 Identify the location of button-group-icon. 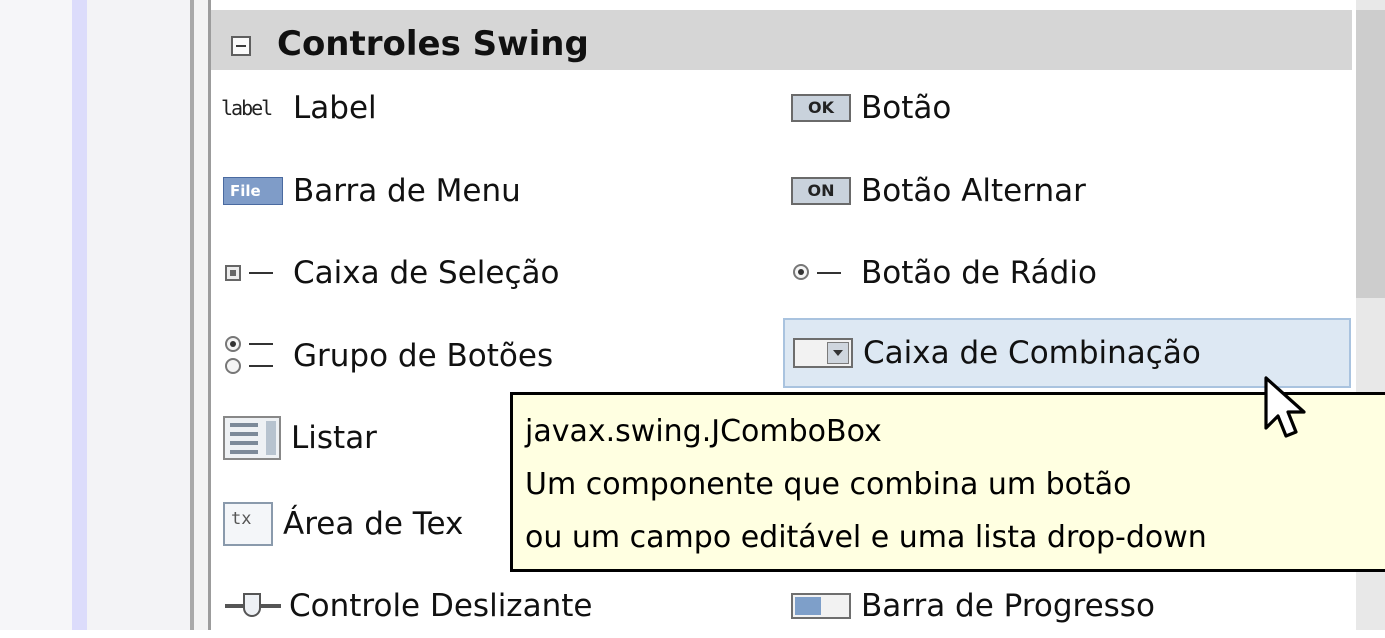
(253, 356).